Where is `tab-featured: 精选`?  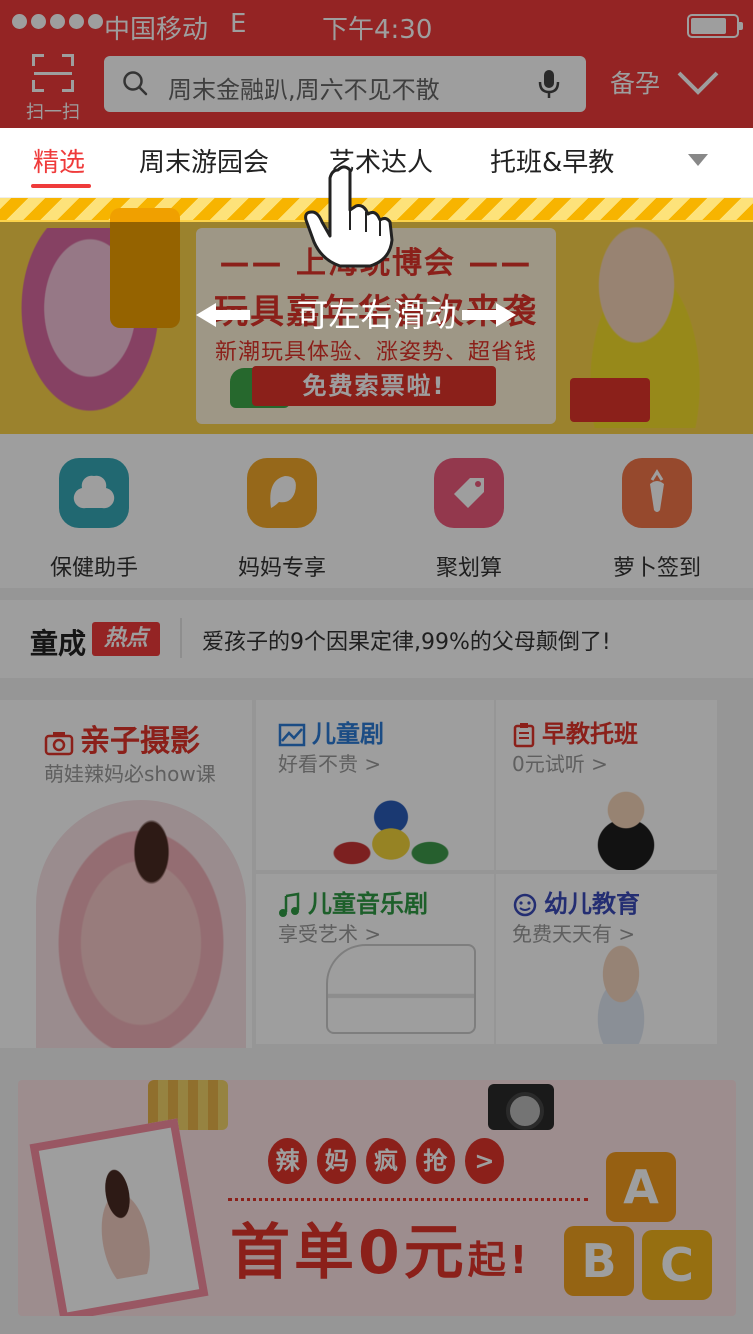
tab-featured: 精选 is located at coordinates (59, 160).